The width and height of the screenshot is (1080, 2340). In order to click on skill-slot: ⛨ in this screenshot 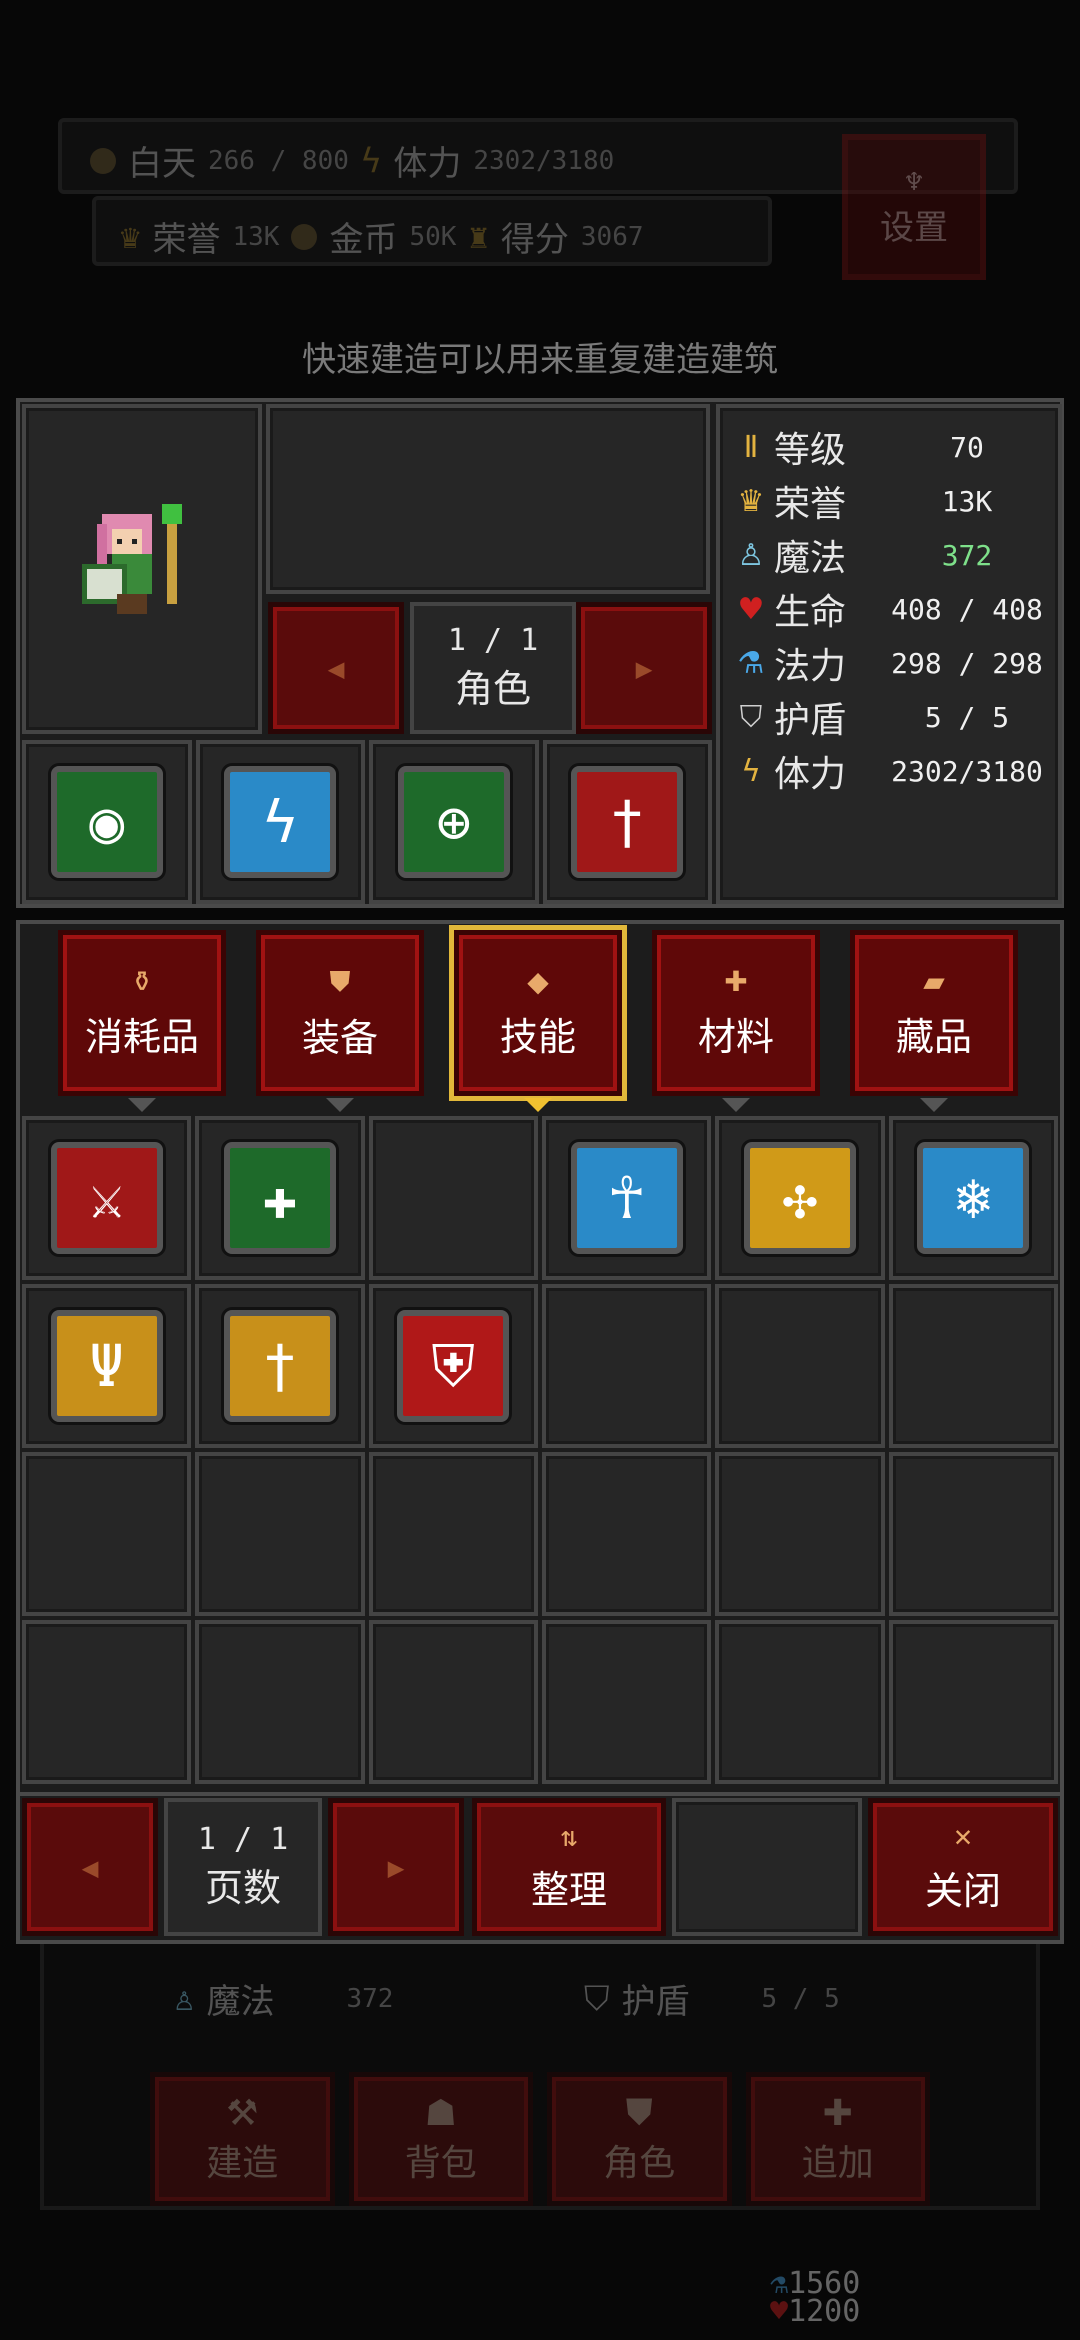, I will do `click(453, 1366)`.